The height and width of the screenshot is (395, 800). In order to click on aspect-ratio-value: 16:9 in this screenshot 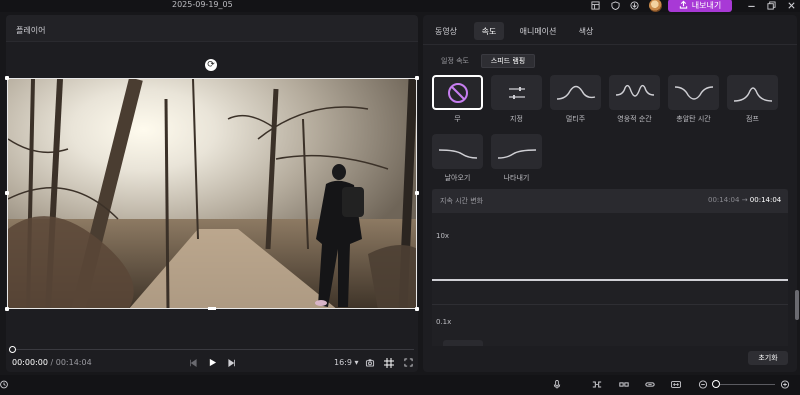, I will do `click(343, 362)`.